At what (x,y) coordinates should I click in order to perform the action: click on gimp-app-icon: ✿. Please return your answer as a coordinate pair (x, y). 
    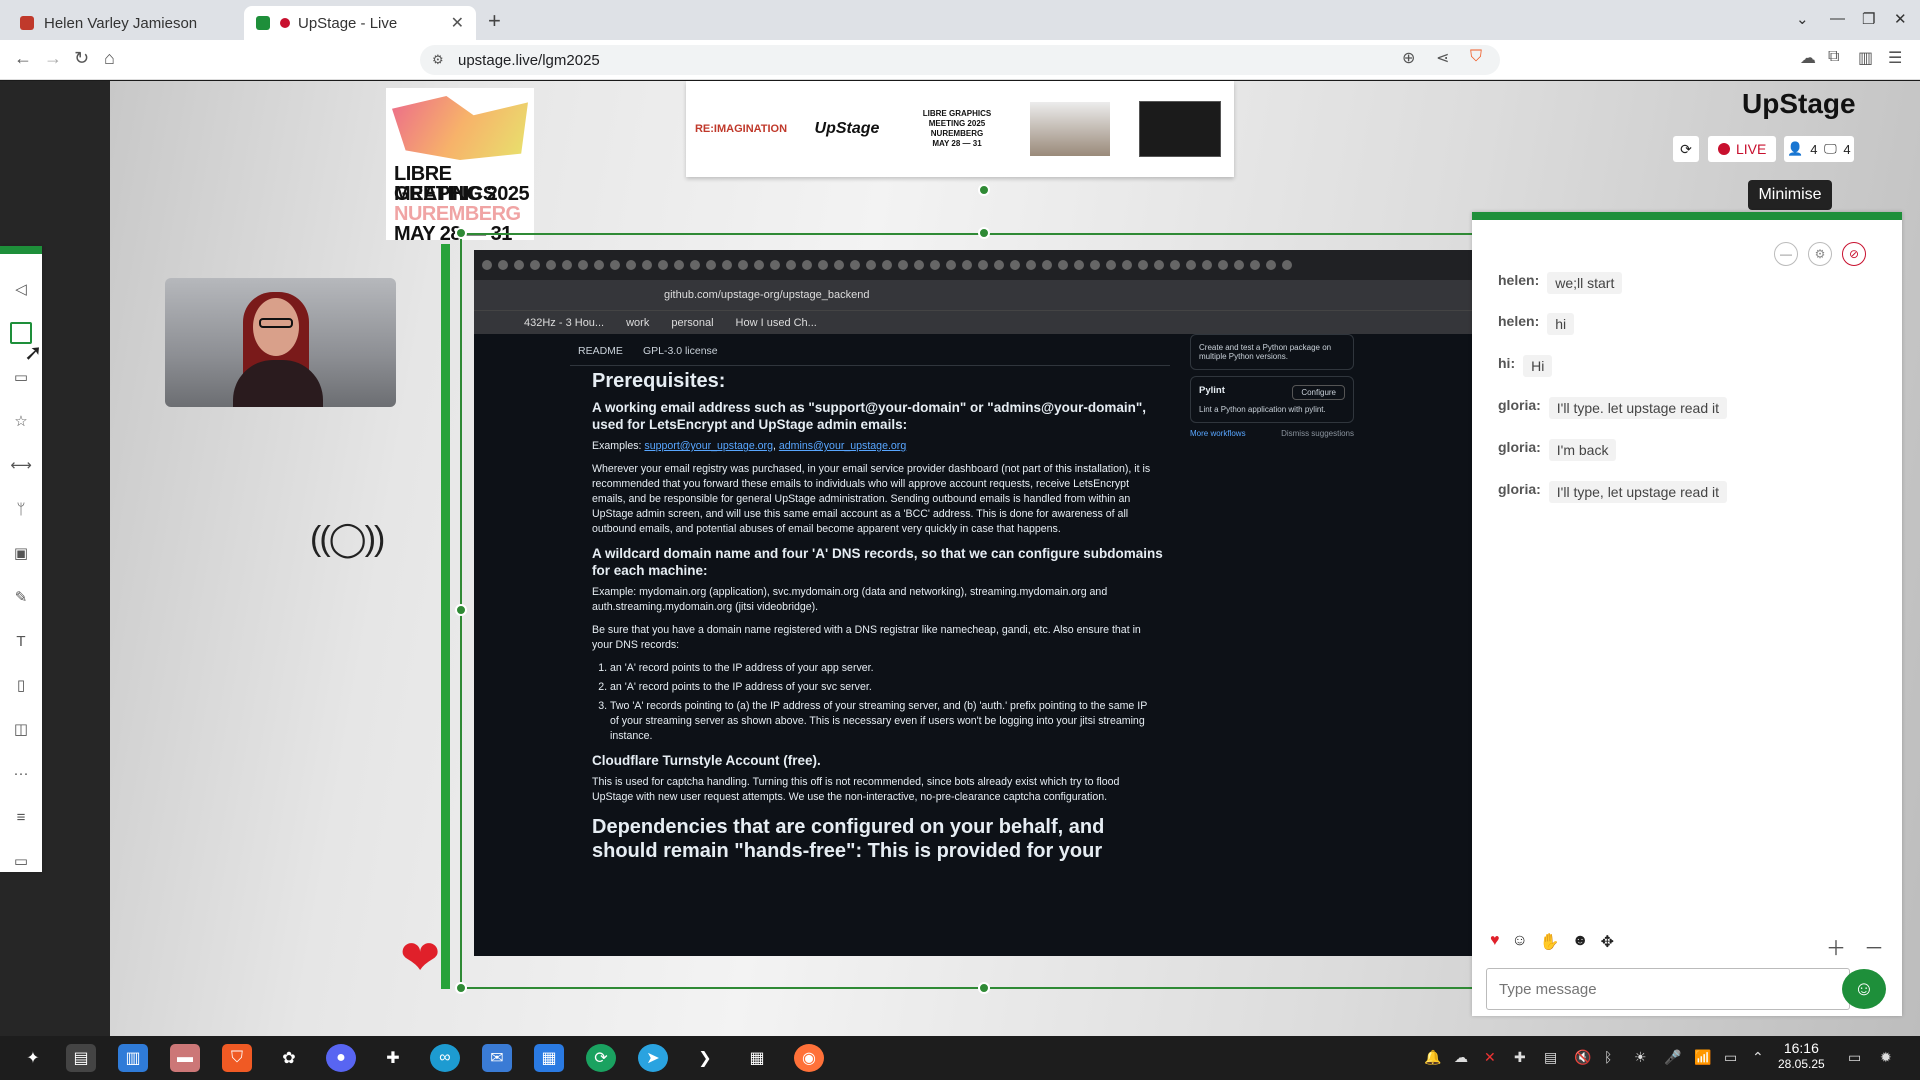
    Looking at the image, I should click on (289, 1058).